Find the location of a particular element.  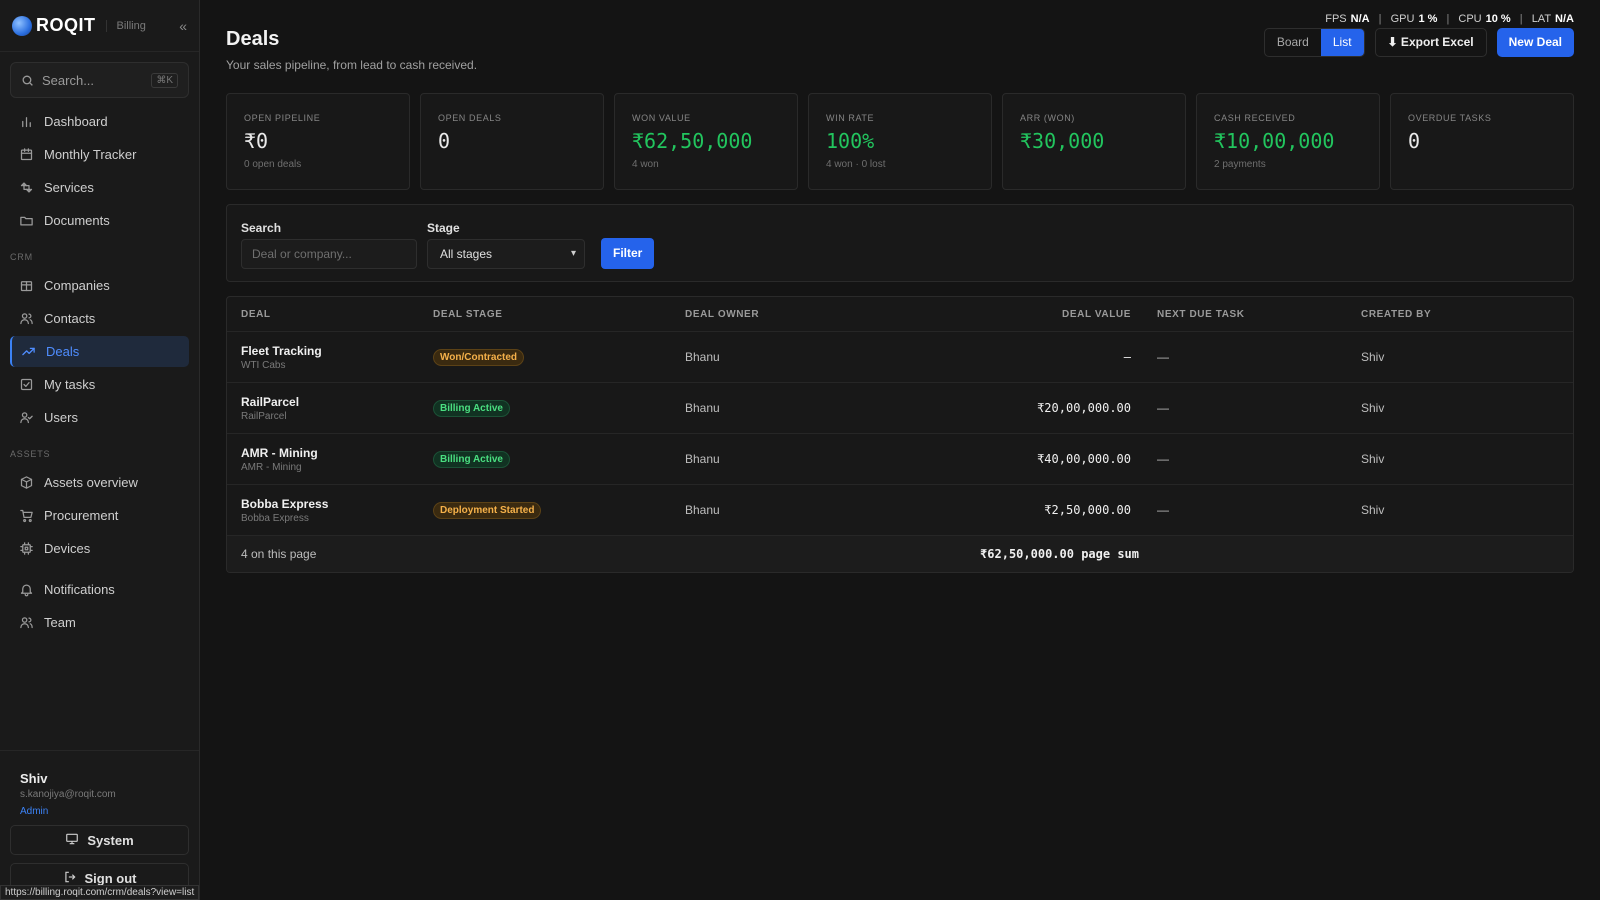

stat-card-win-rate: WIN RATE 100% 4 won · 0 lost is located at coordinates (900, 141).